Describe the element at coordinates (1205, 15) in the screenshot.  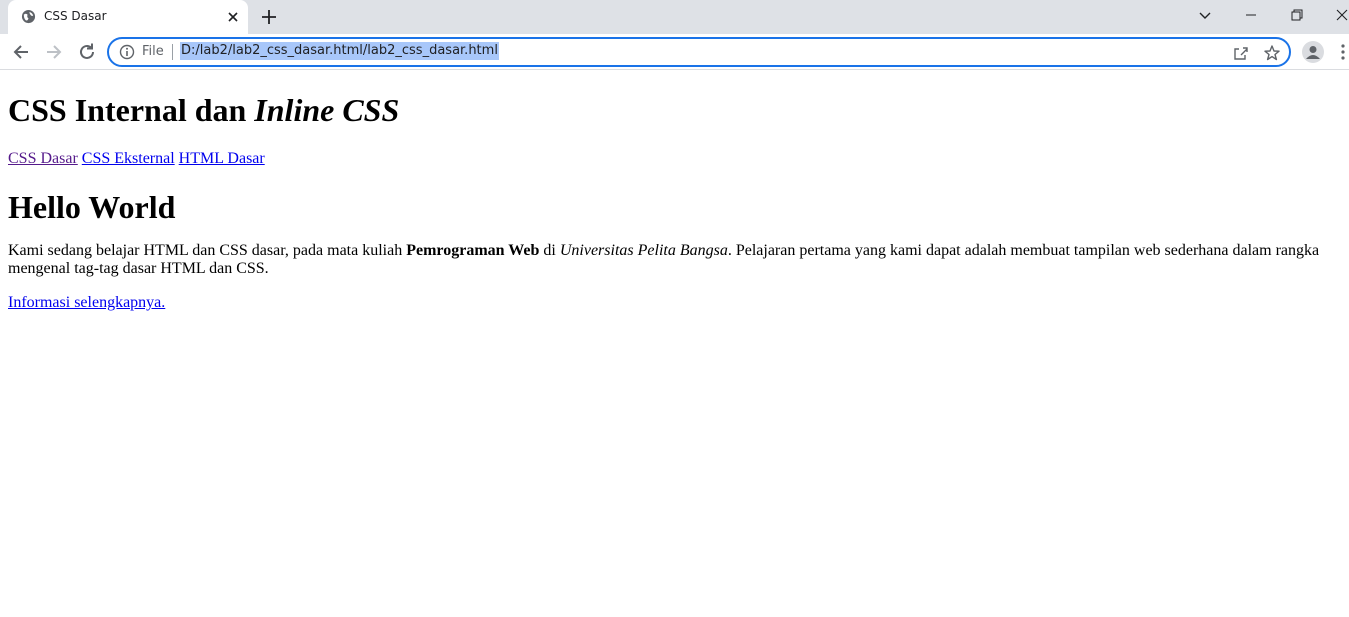
I see `chevron-down-icon` at that location.